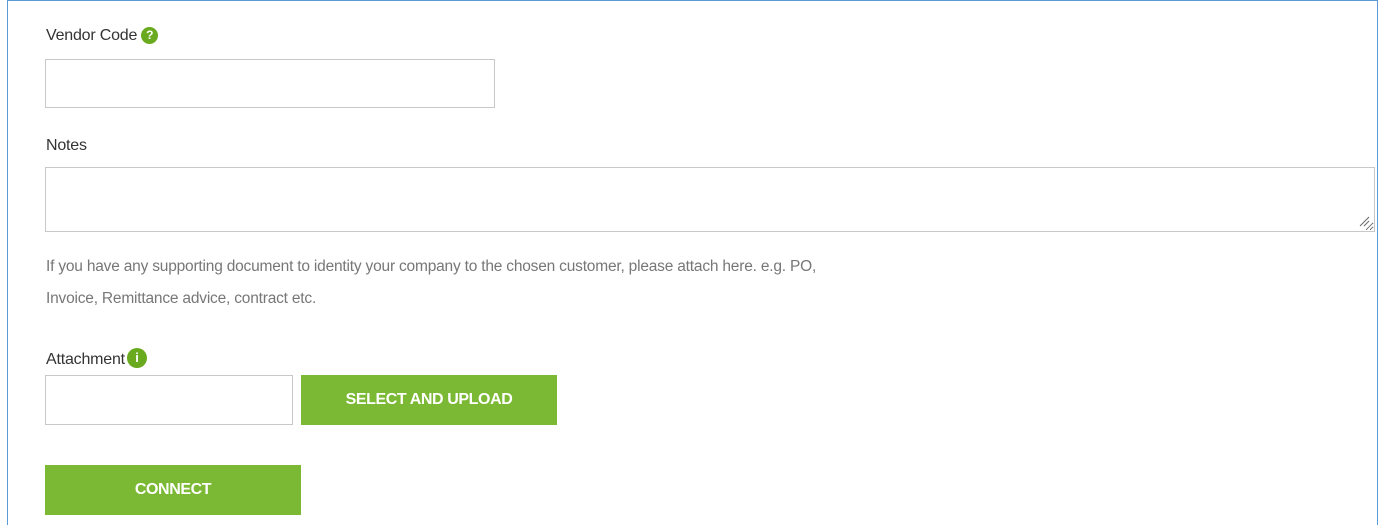  Describe the element at coordinates (85, 359) in the screenshot. I see `attachment-label-text: Attachment` at that location.